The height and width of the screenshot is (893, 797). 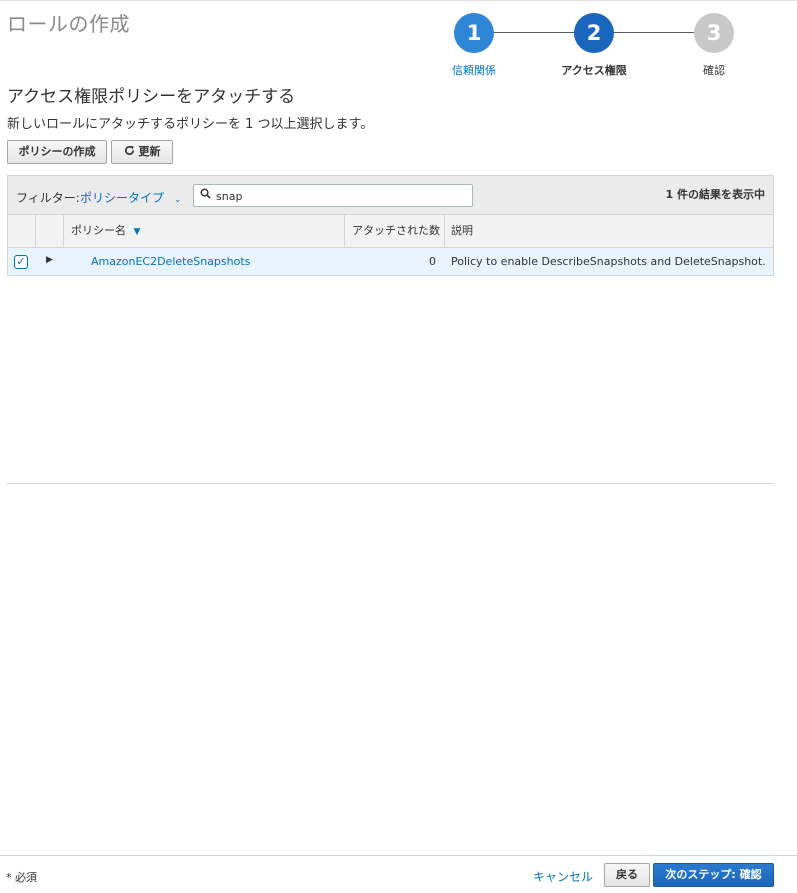 What do you see at coordinates (714, 70) in the screenshot?
I see `step-3-label: 確認` at bounding box center [714, 70].